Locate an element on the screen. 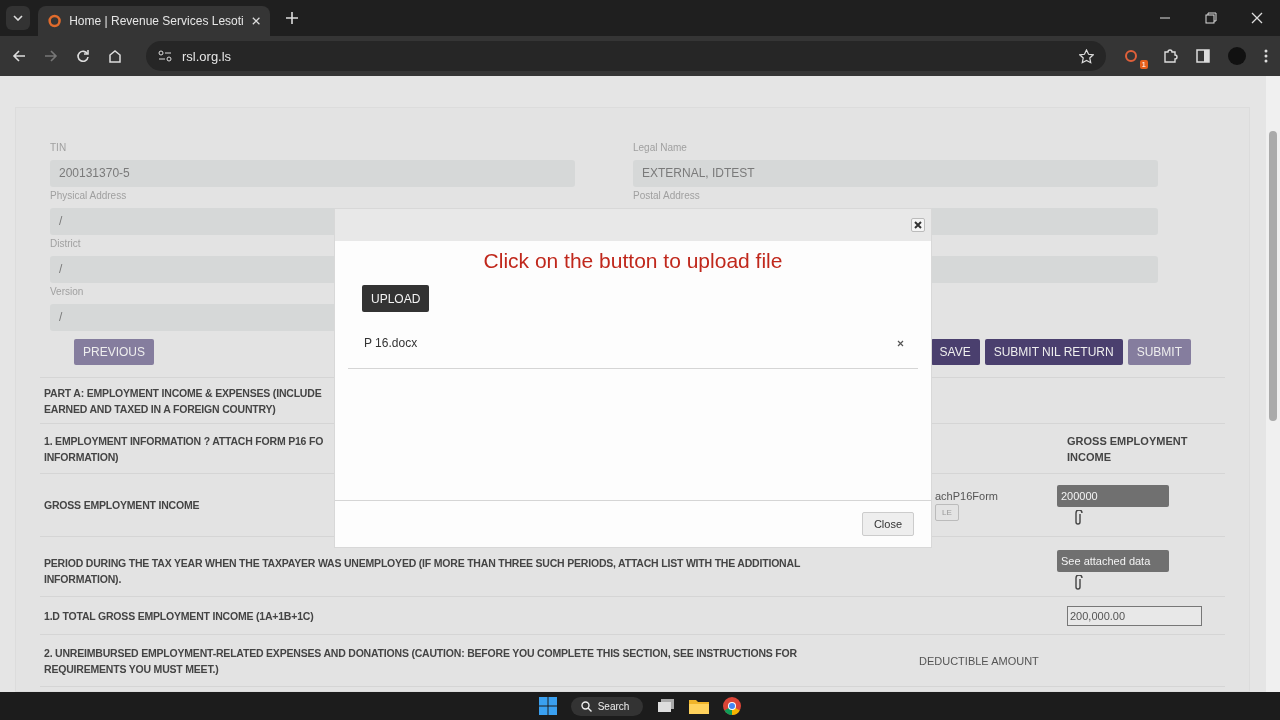  tab-menu-button is located at coordinates (18, 18).